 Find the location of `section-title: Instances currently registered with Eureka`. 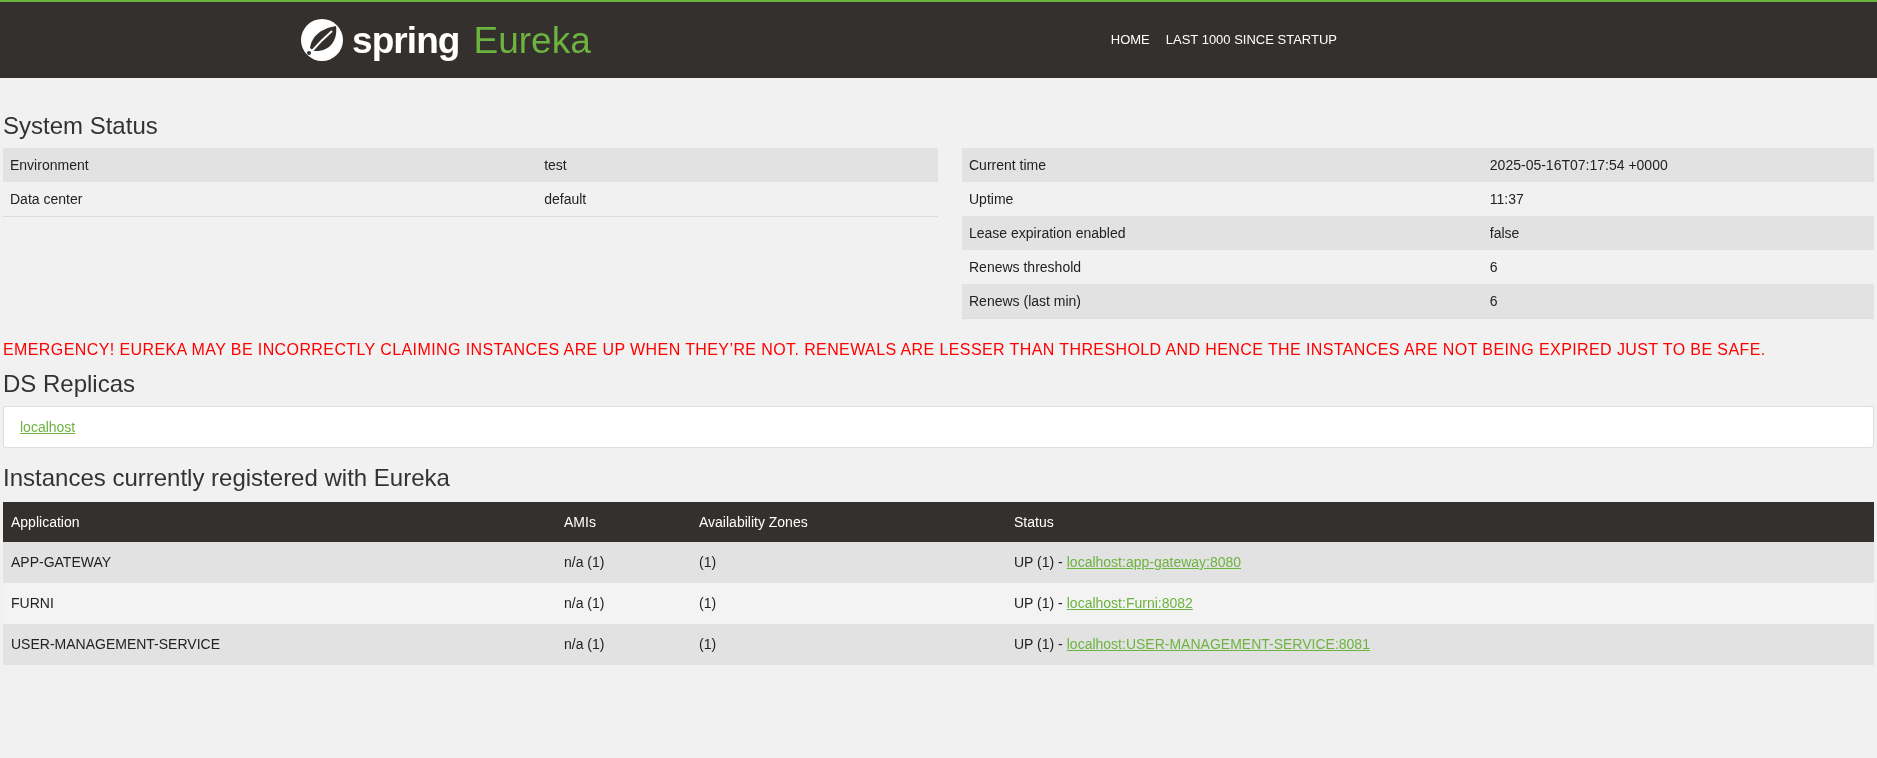

section-title: Instances currently registered with Eureka is located at coordinates (227, 478).